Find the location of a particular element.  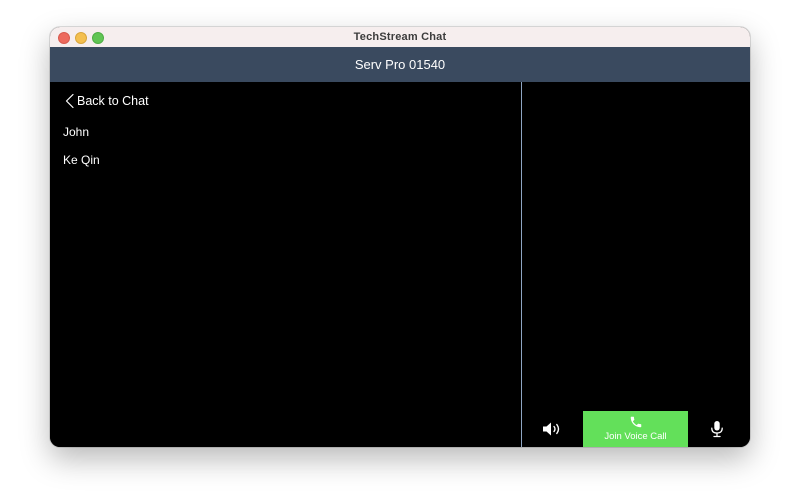

back-to-chat-label: Back to Chat is located at coordinates (113, 101).